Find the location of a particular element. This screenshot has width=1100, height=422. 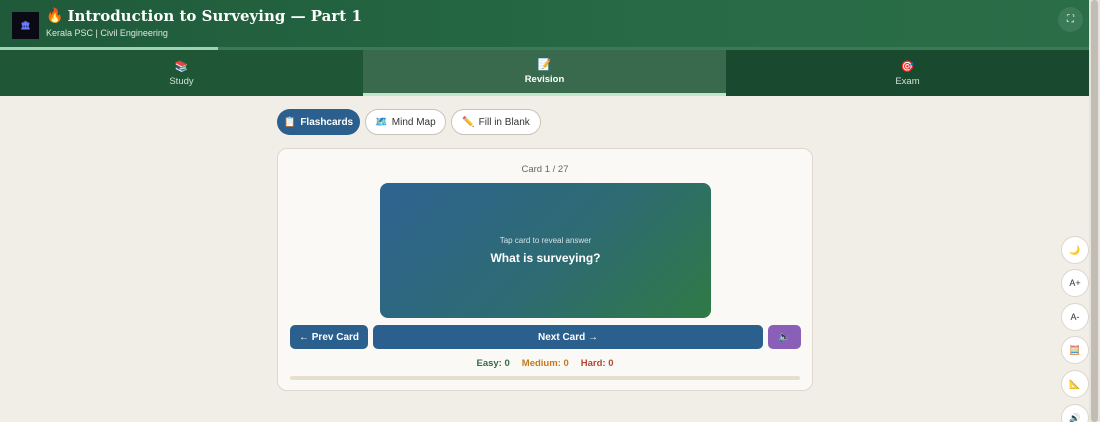

memo-icon: 📝 is located at coordinates (544, 65).